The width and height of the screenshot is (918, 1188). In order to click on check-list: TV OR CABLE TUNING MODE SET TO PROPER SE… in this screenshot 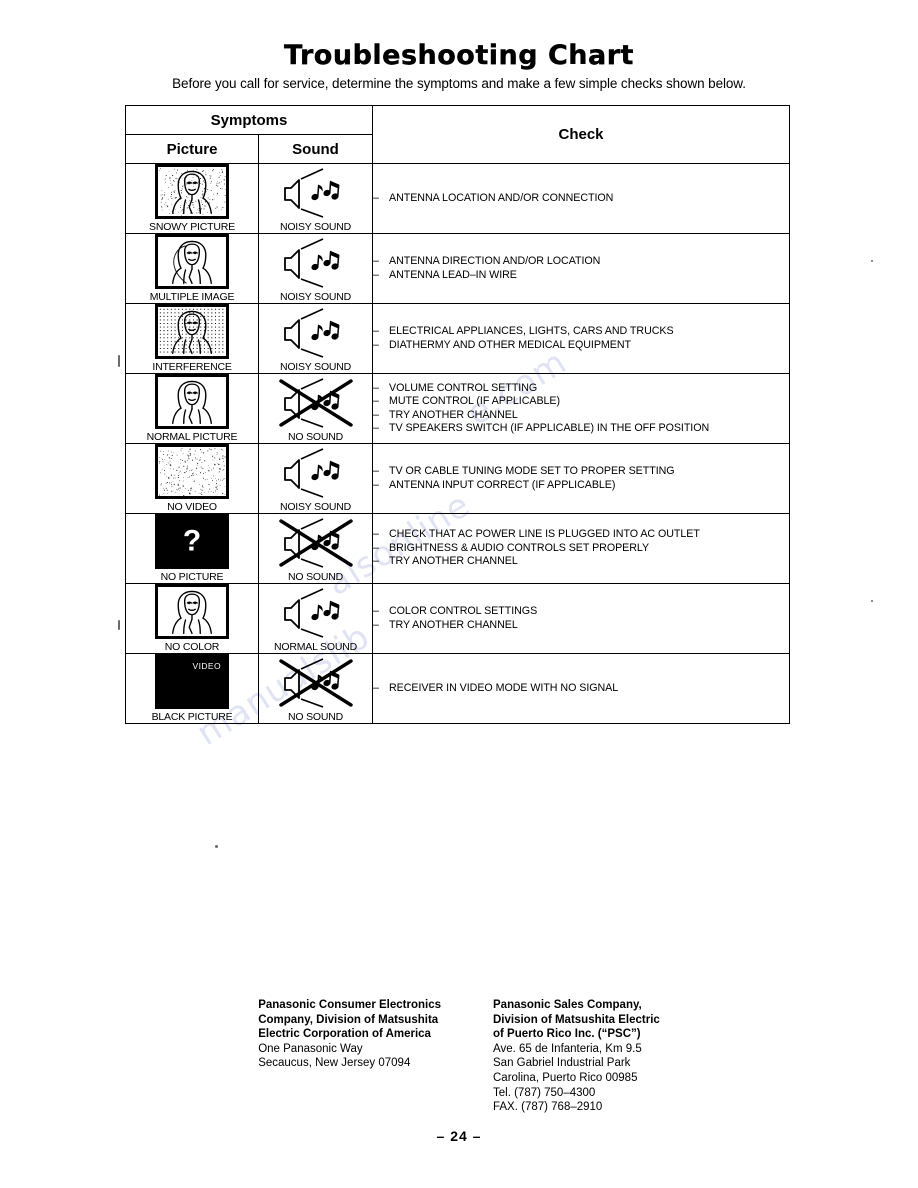, I will do `click(581, 478)`.